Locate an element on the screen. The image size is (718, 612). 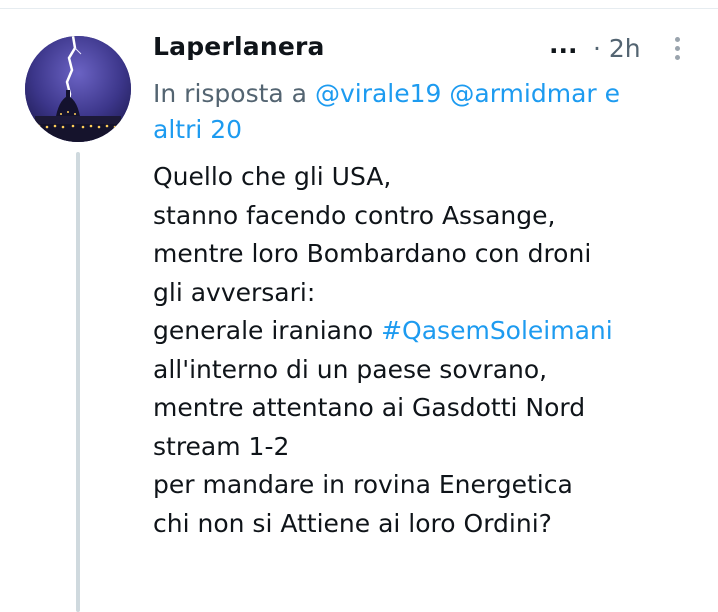
avatar-lightning-dome-icon is located at coordinates (78, 89).